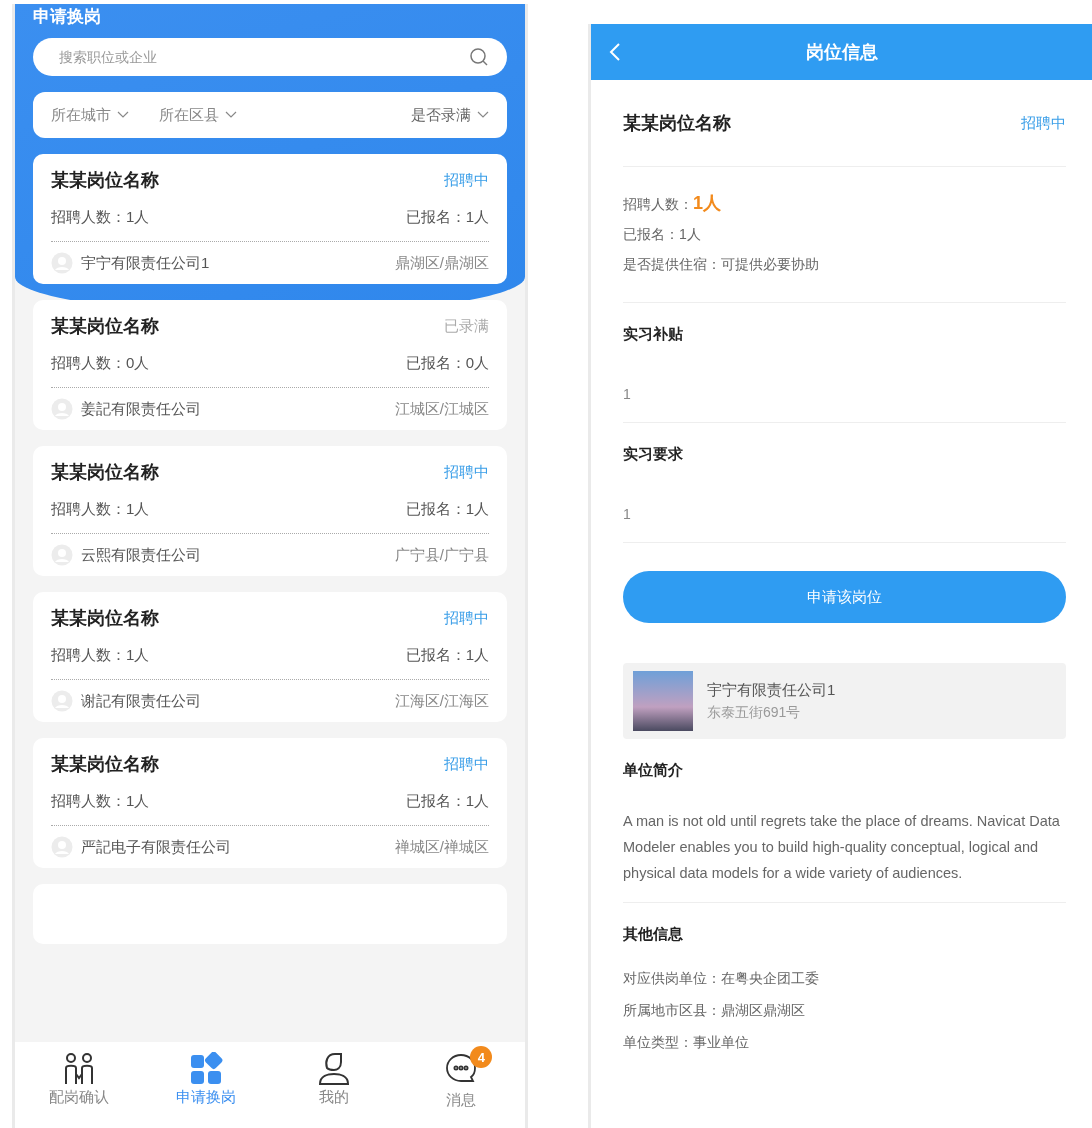  What do you see at coordinates (270, 57) in the screenshot?
I see `search-field: 搜索职位或企业` at bounding box center [270, 57].